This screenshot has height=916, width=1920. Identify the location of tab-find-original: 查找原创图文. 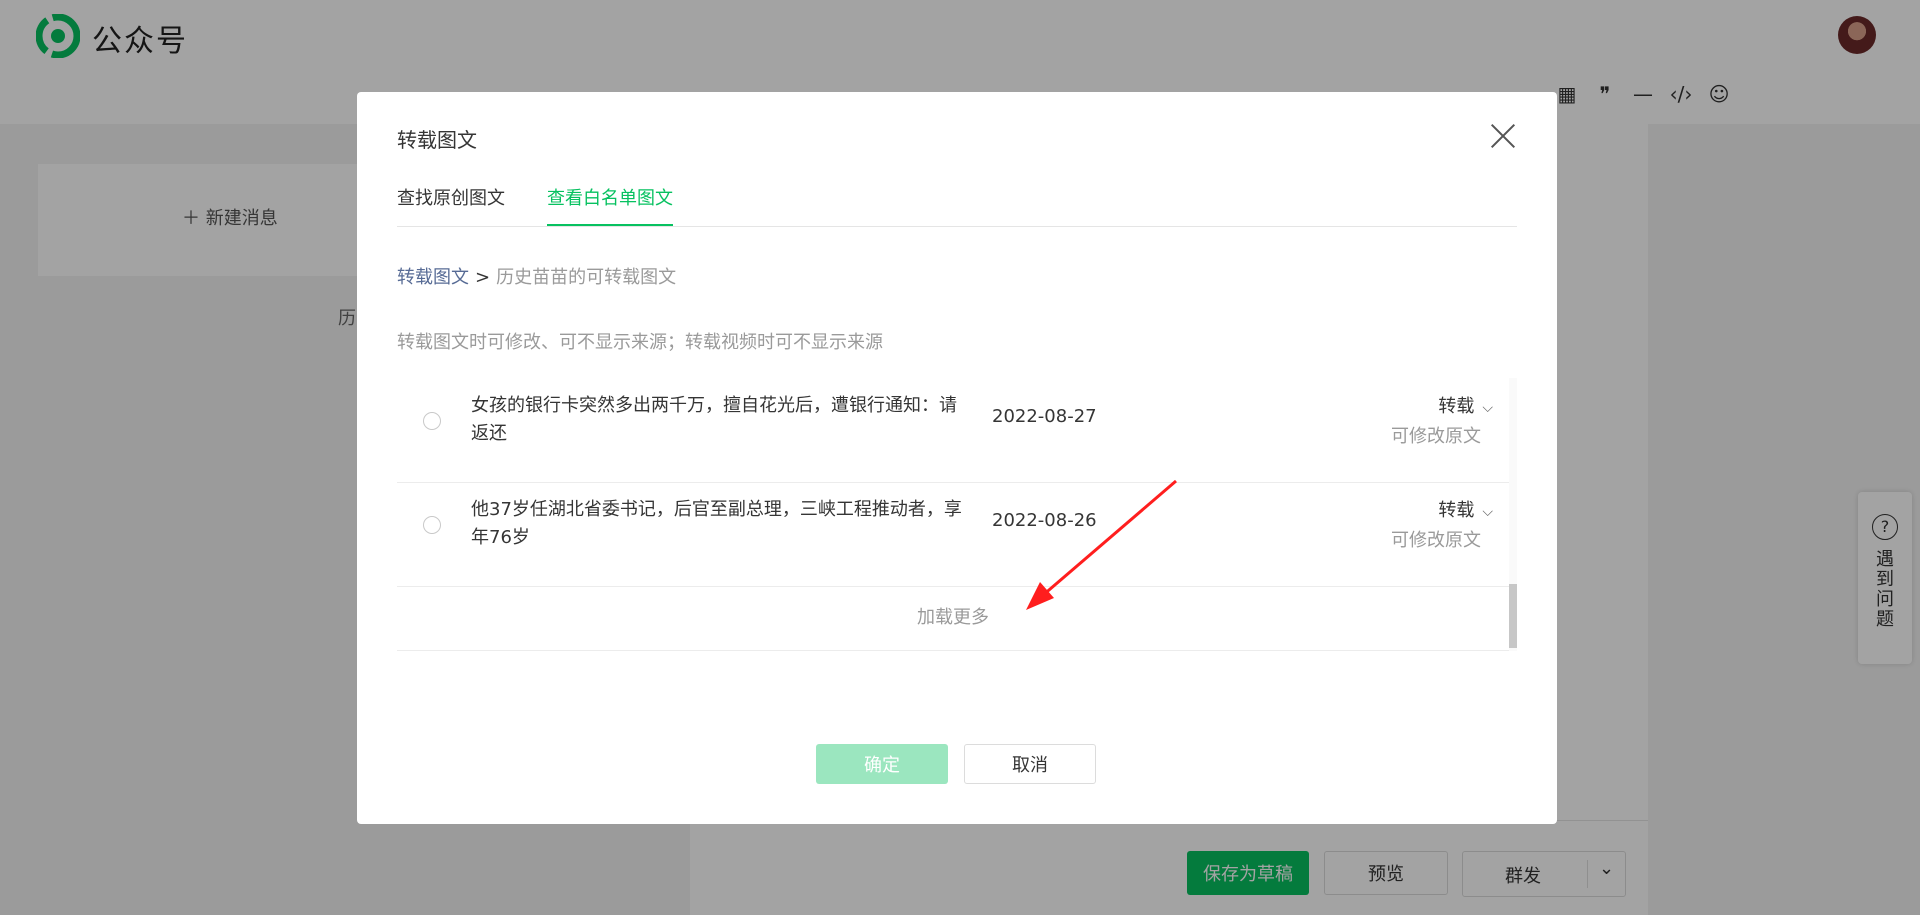
(451, 204).